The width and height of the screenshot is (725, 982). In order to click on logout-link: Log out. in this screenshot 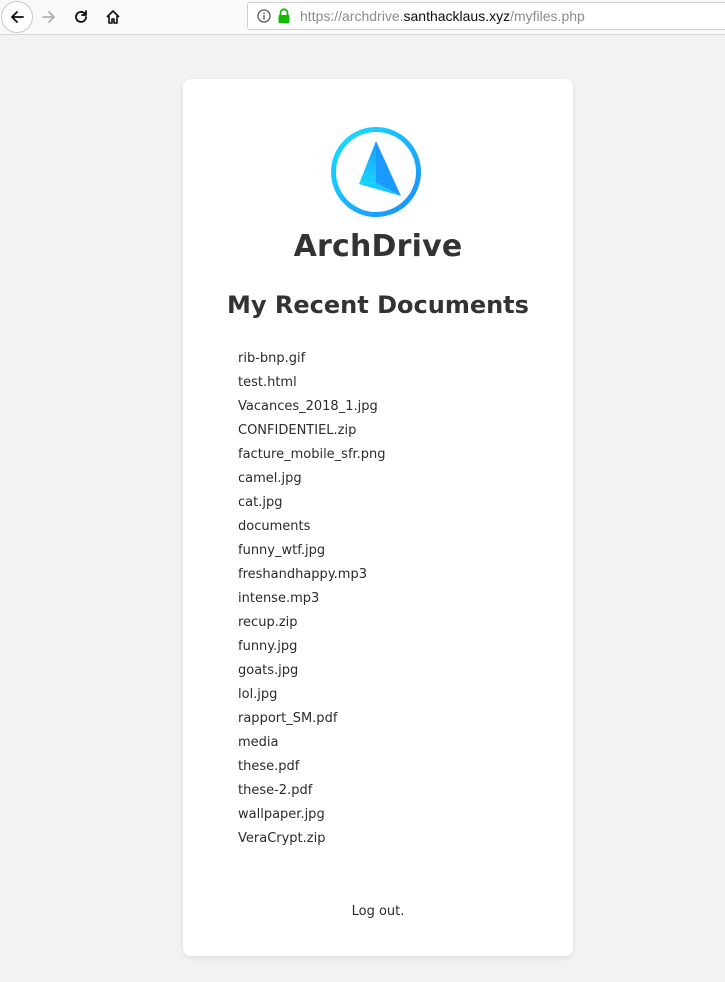, I will do `click(378, 911)`.